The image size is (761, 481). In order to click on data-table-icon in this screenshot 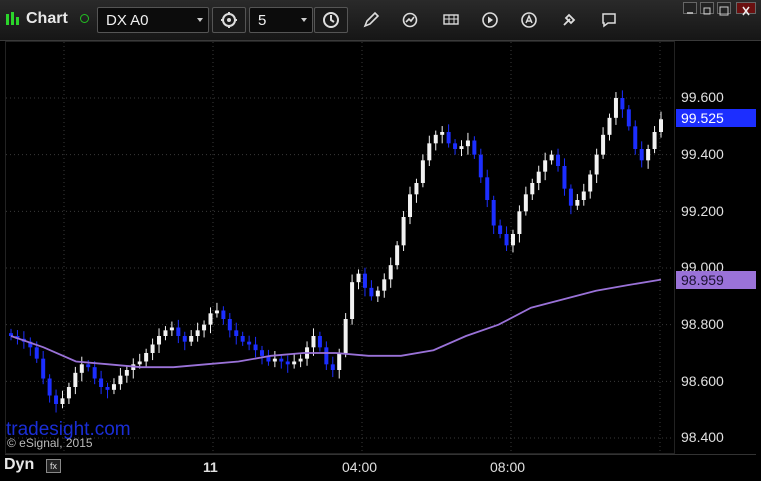, I will do `click(451, 19)`.